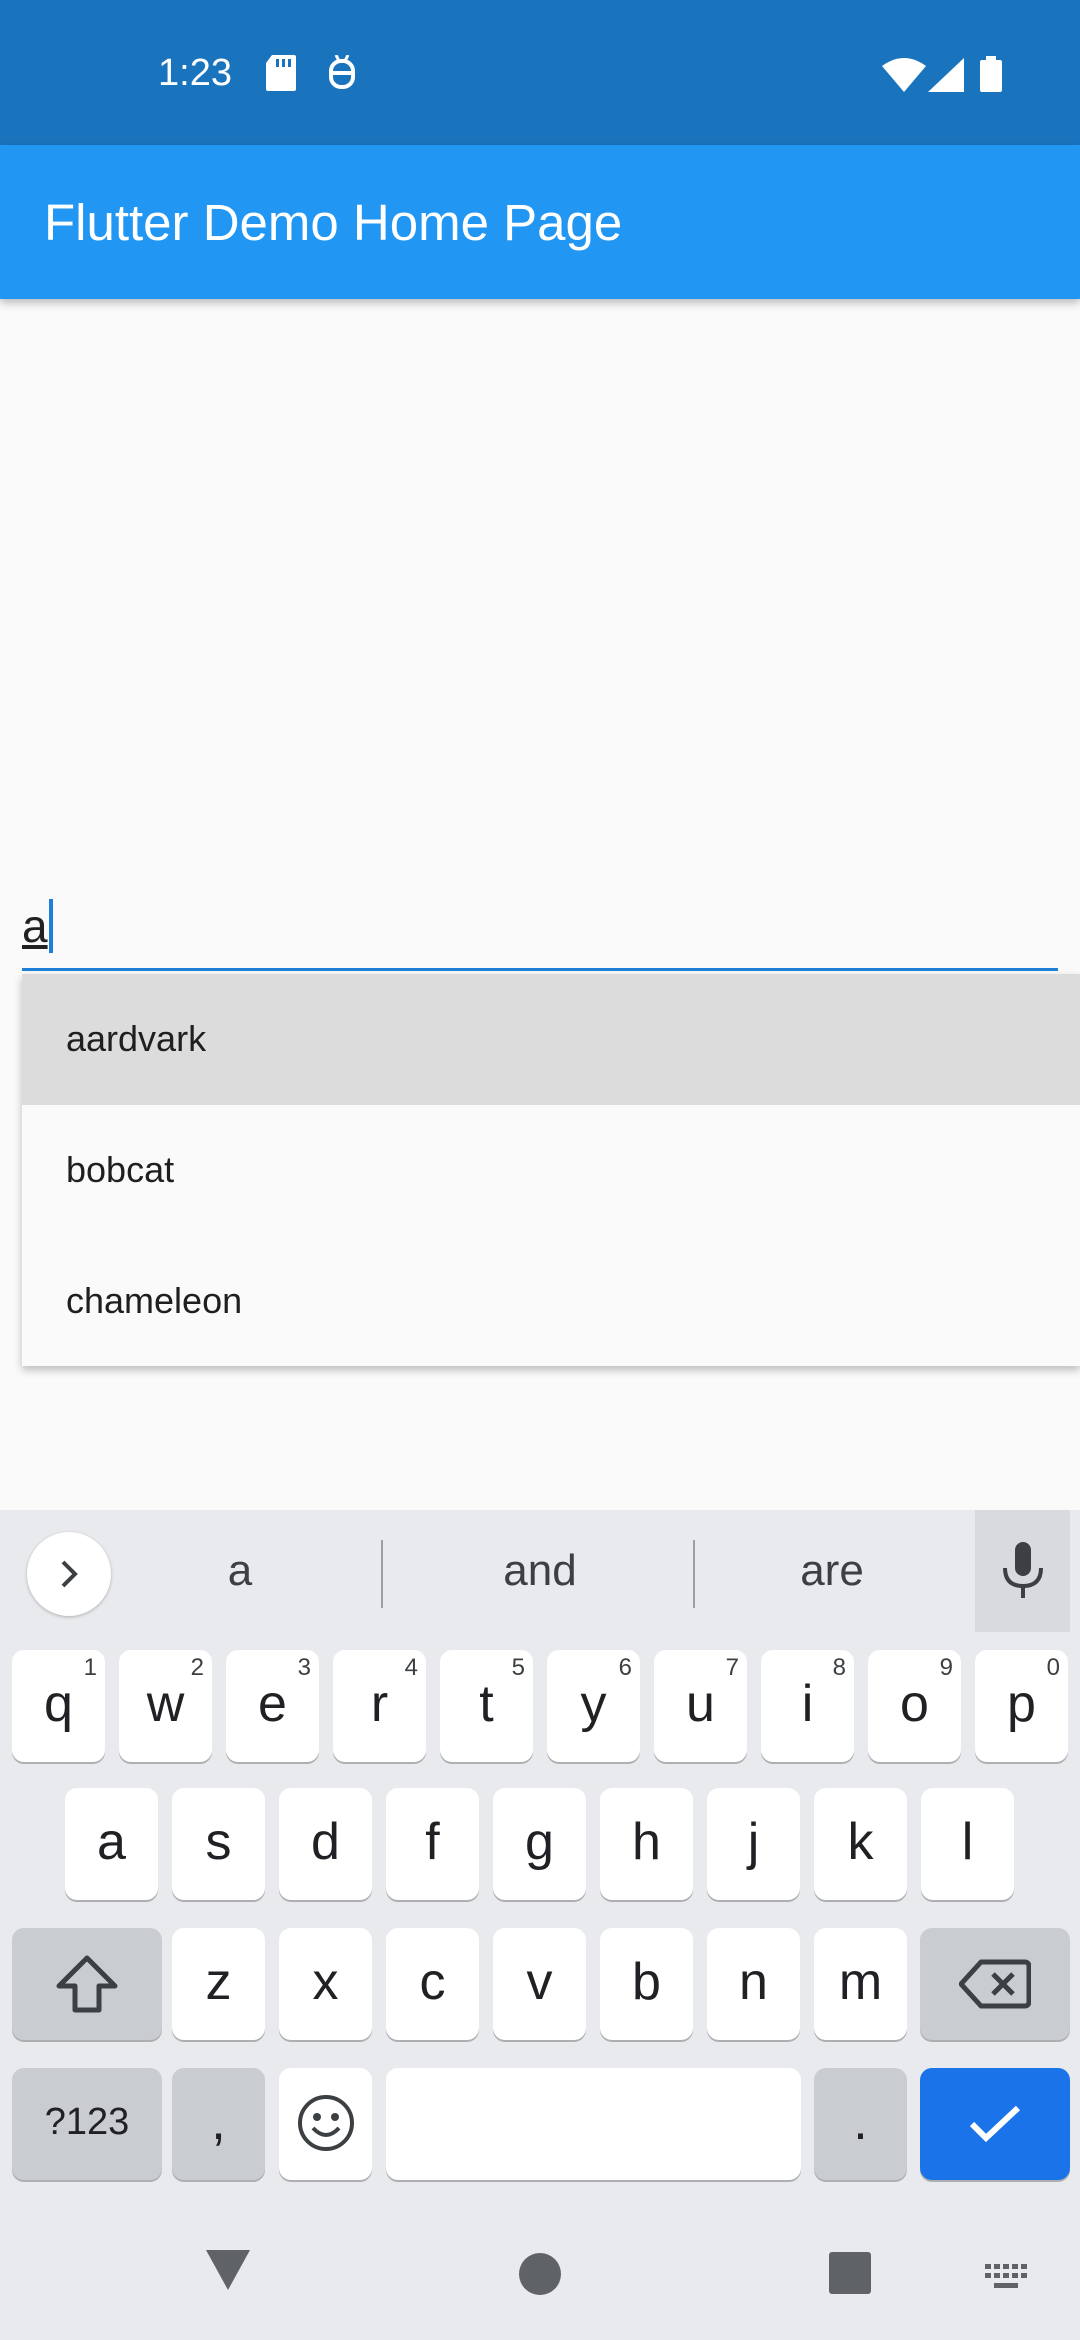 The image size is (1080, 2340). Describe the element at coordinates (860, 1984) in the screenshot. I see `key-m: m` at that location.